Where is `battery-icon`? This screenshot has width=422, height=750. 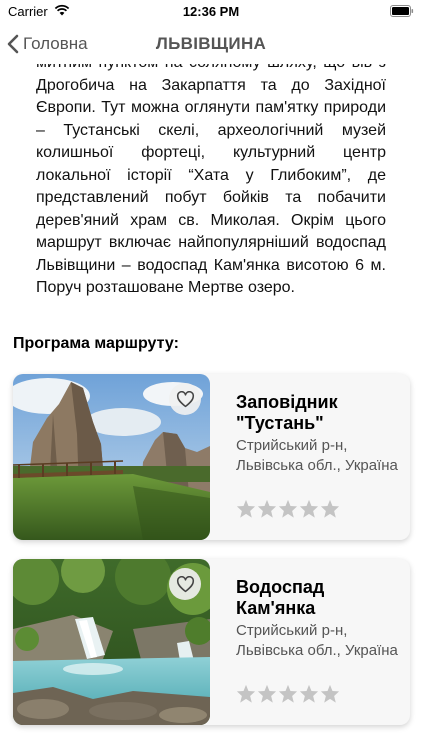
battery-icon is located at coordinates (402, 11).